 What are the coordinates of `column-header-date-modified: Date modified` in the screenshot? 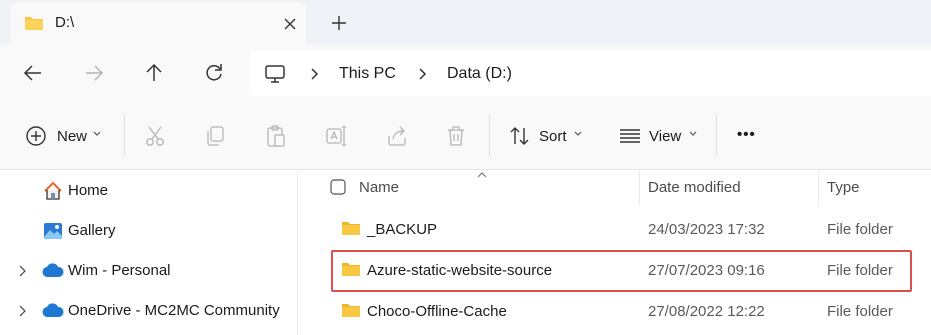 It's located at (729, 187).